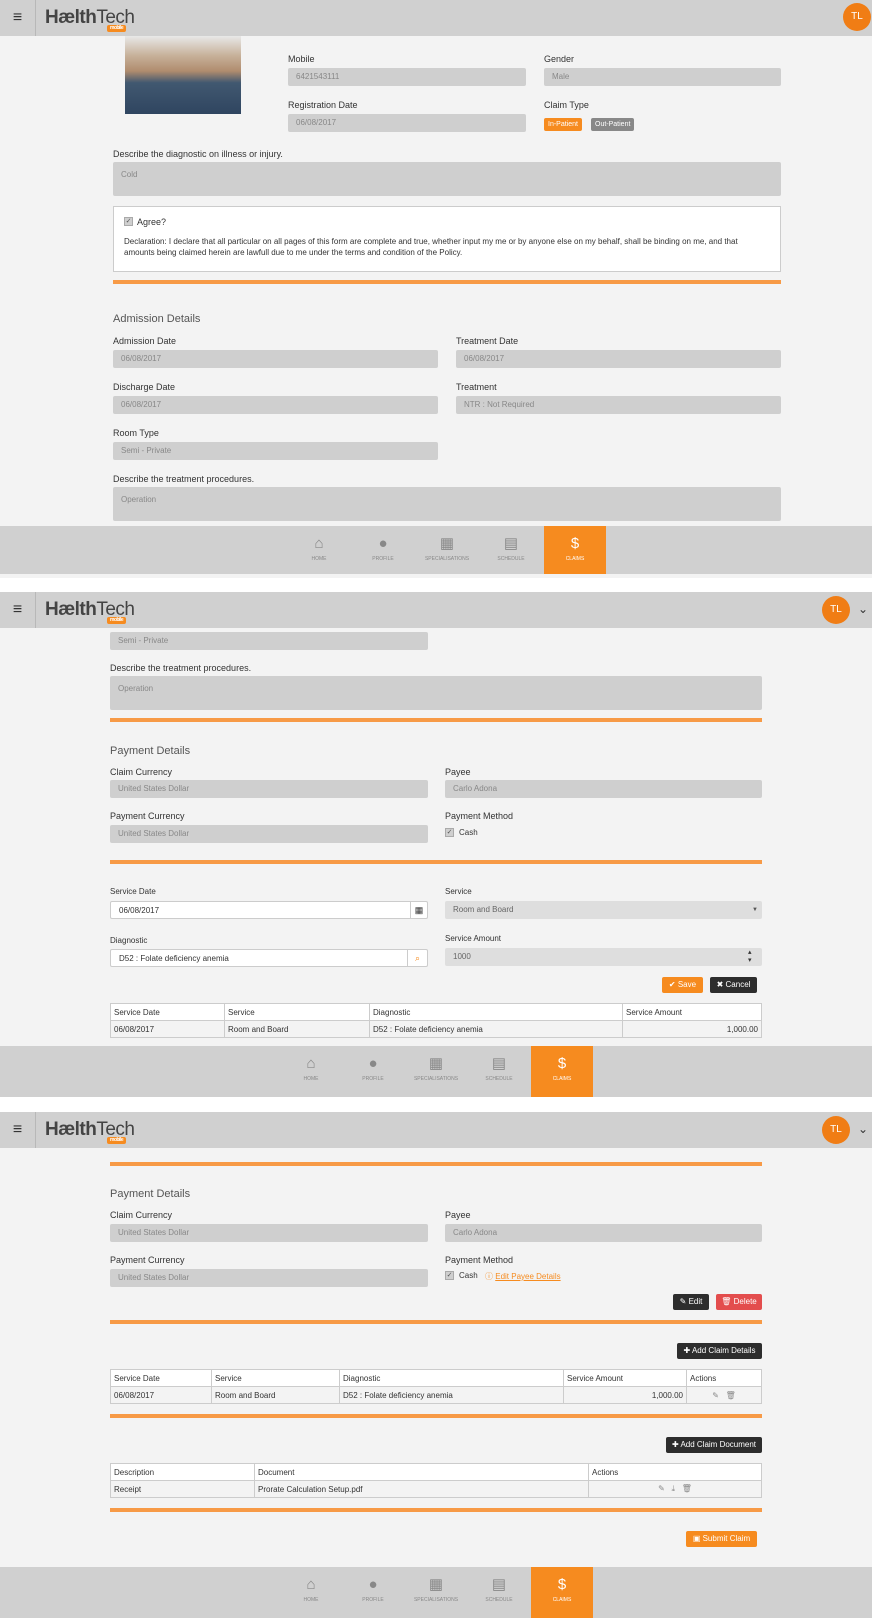 The height and width of the screenshot is (1618, 872). What do you see at coordinates (417, 958) in the screenshot?
I see `search-icon: ⌕` at bounding box center [417, 958].